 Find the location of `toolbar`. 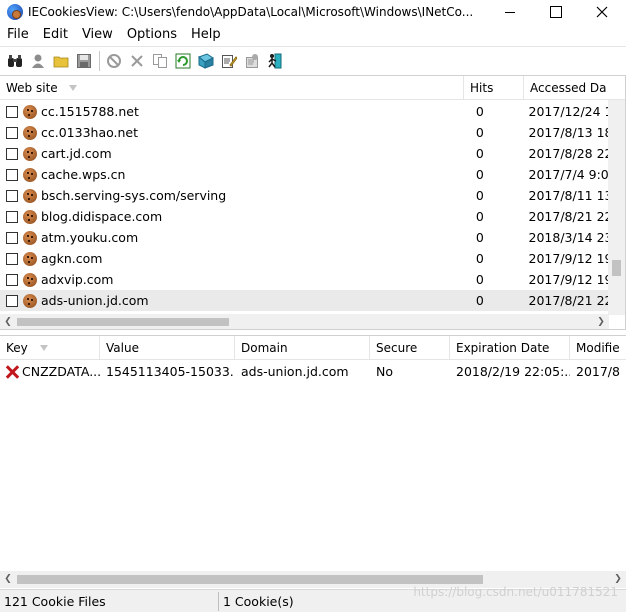

toolbar is located at coordinates (313, 60).